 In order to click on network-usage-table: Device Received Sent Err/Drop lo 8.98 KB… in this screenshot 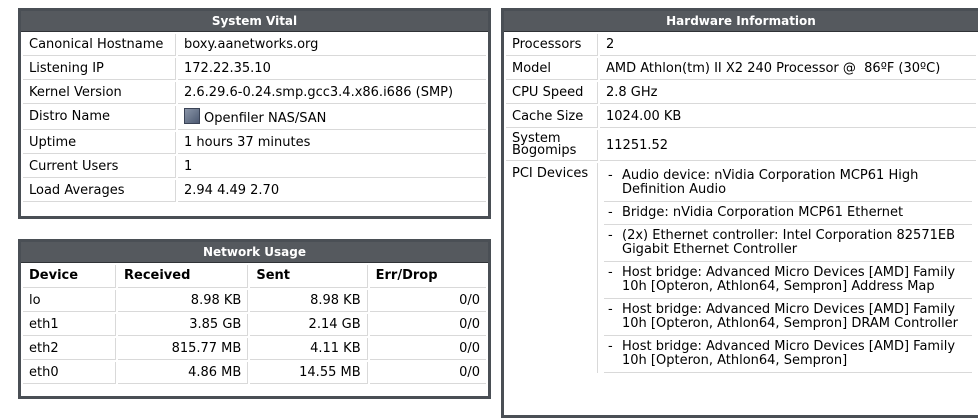, I will do `click(254, 324)`.